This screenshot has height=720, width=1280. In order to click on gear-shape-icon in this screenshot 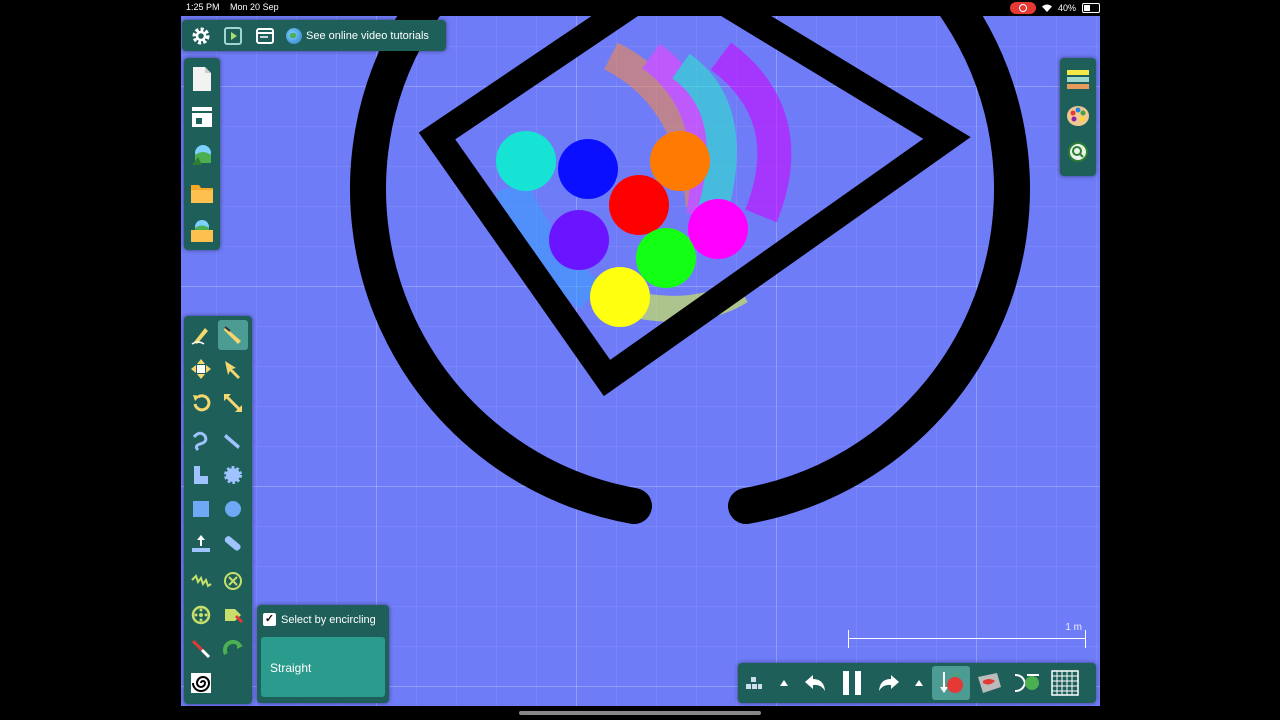, I will do `click(233, 475)`.